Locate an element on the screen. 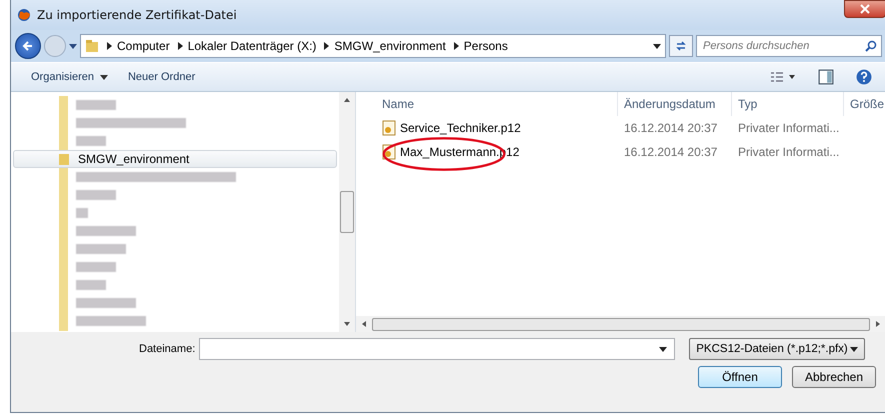 The image size is (885, 415). column-header: Typ is located at coordinates (788, 104).